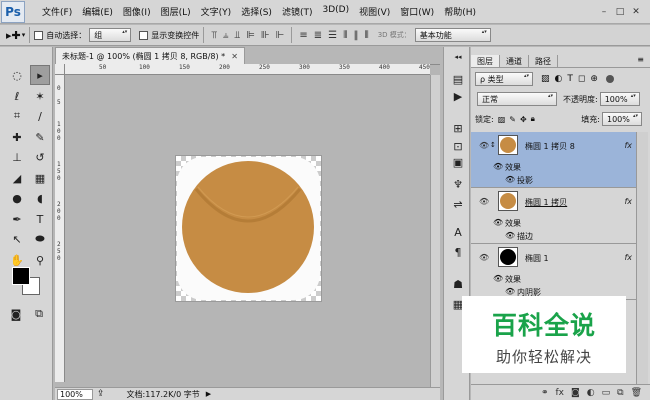 The image size is (650, 400). I want to click on blur-tool-icon: ●, so click(17, 198).